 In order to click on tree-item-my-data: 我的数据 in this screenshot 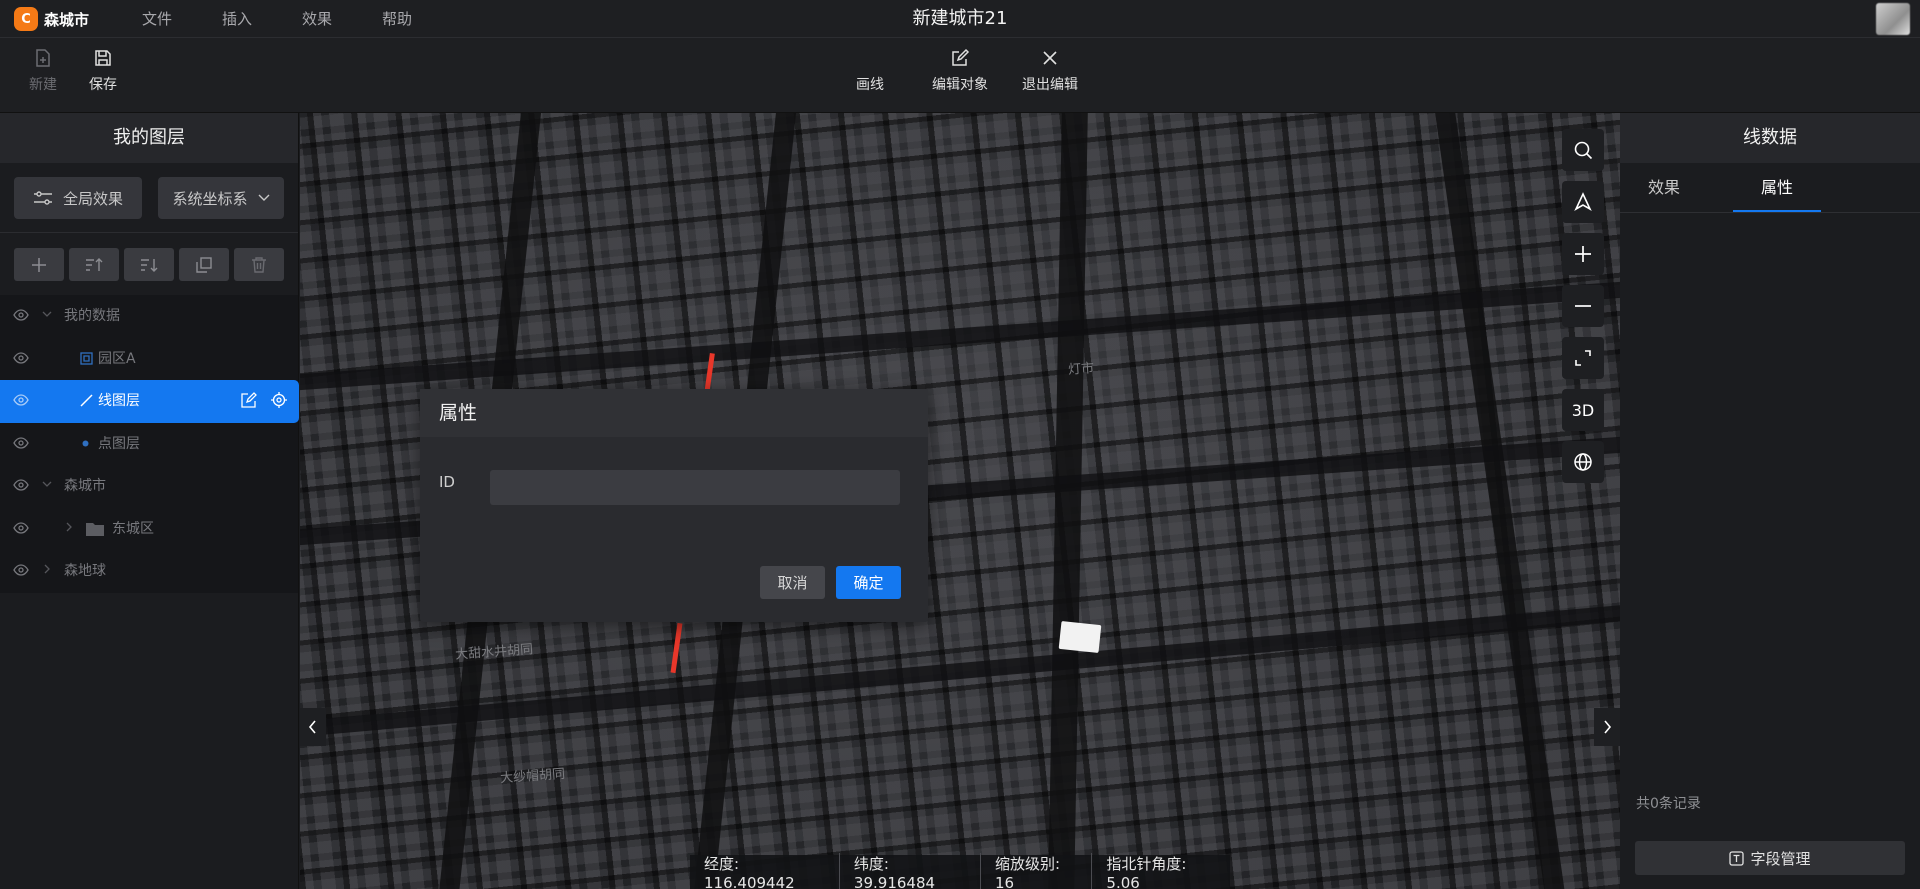, I will do `click(149, 316)`.